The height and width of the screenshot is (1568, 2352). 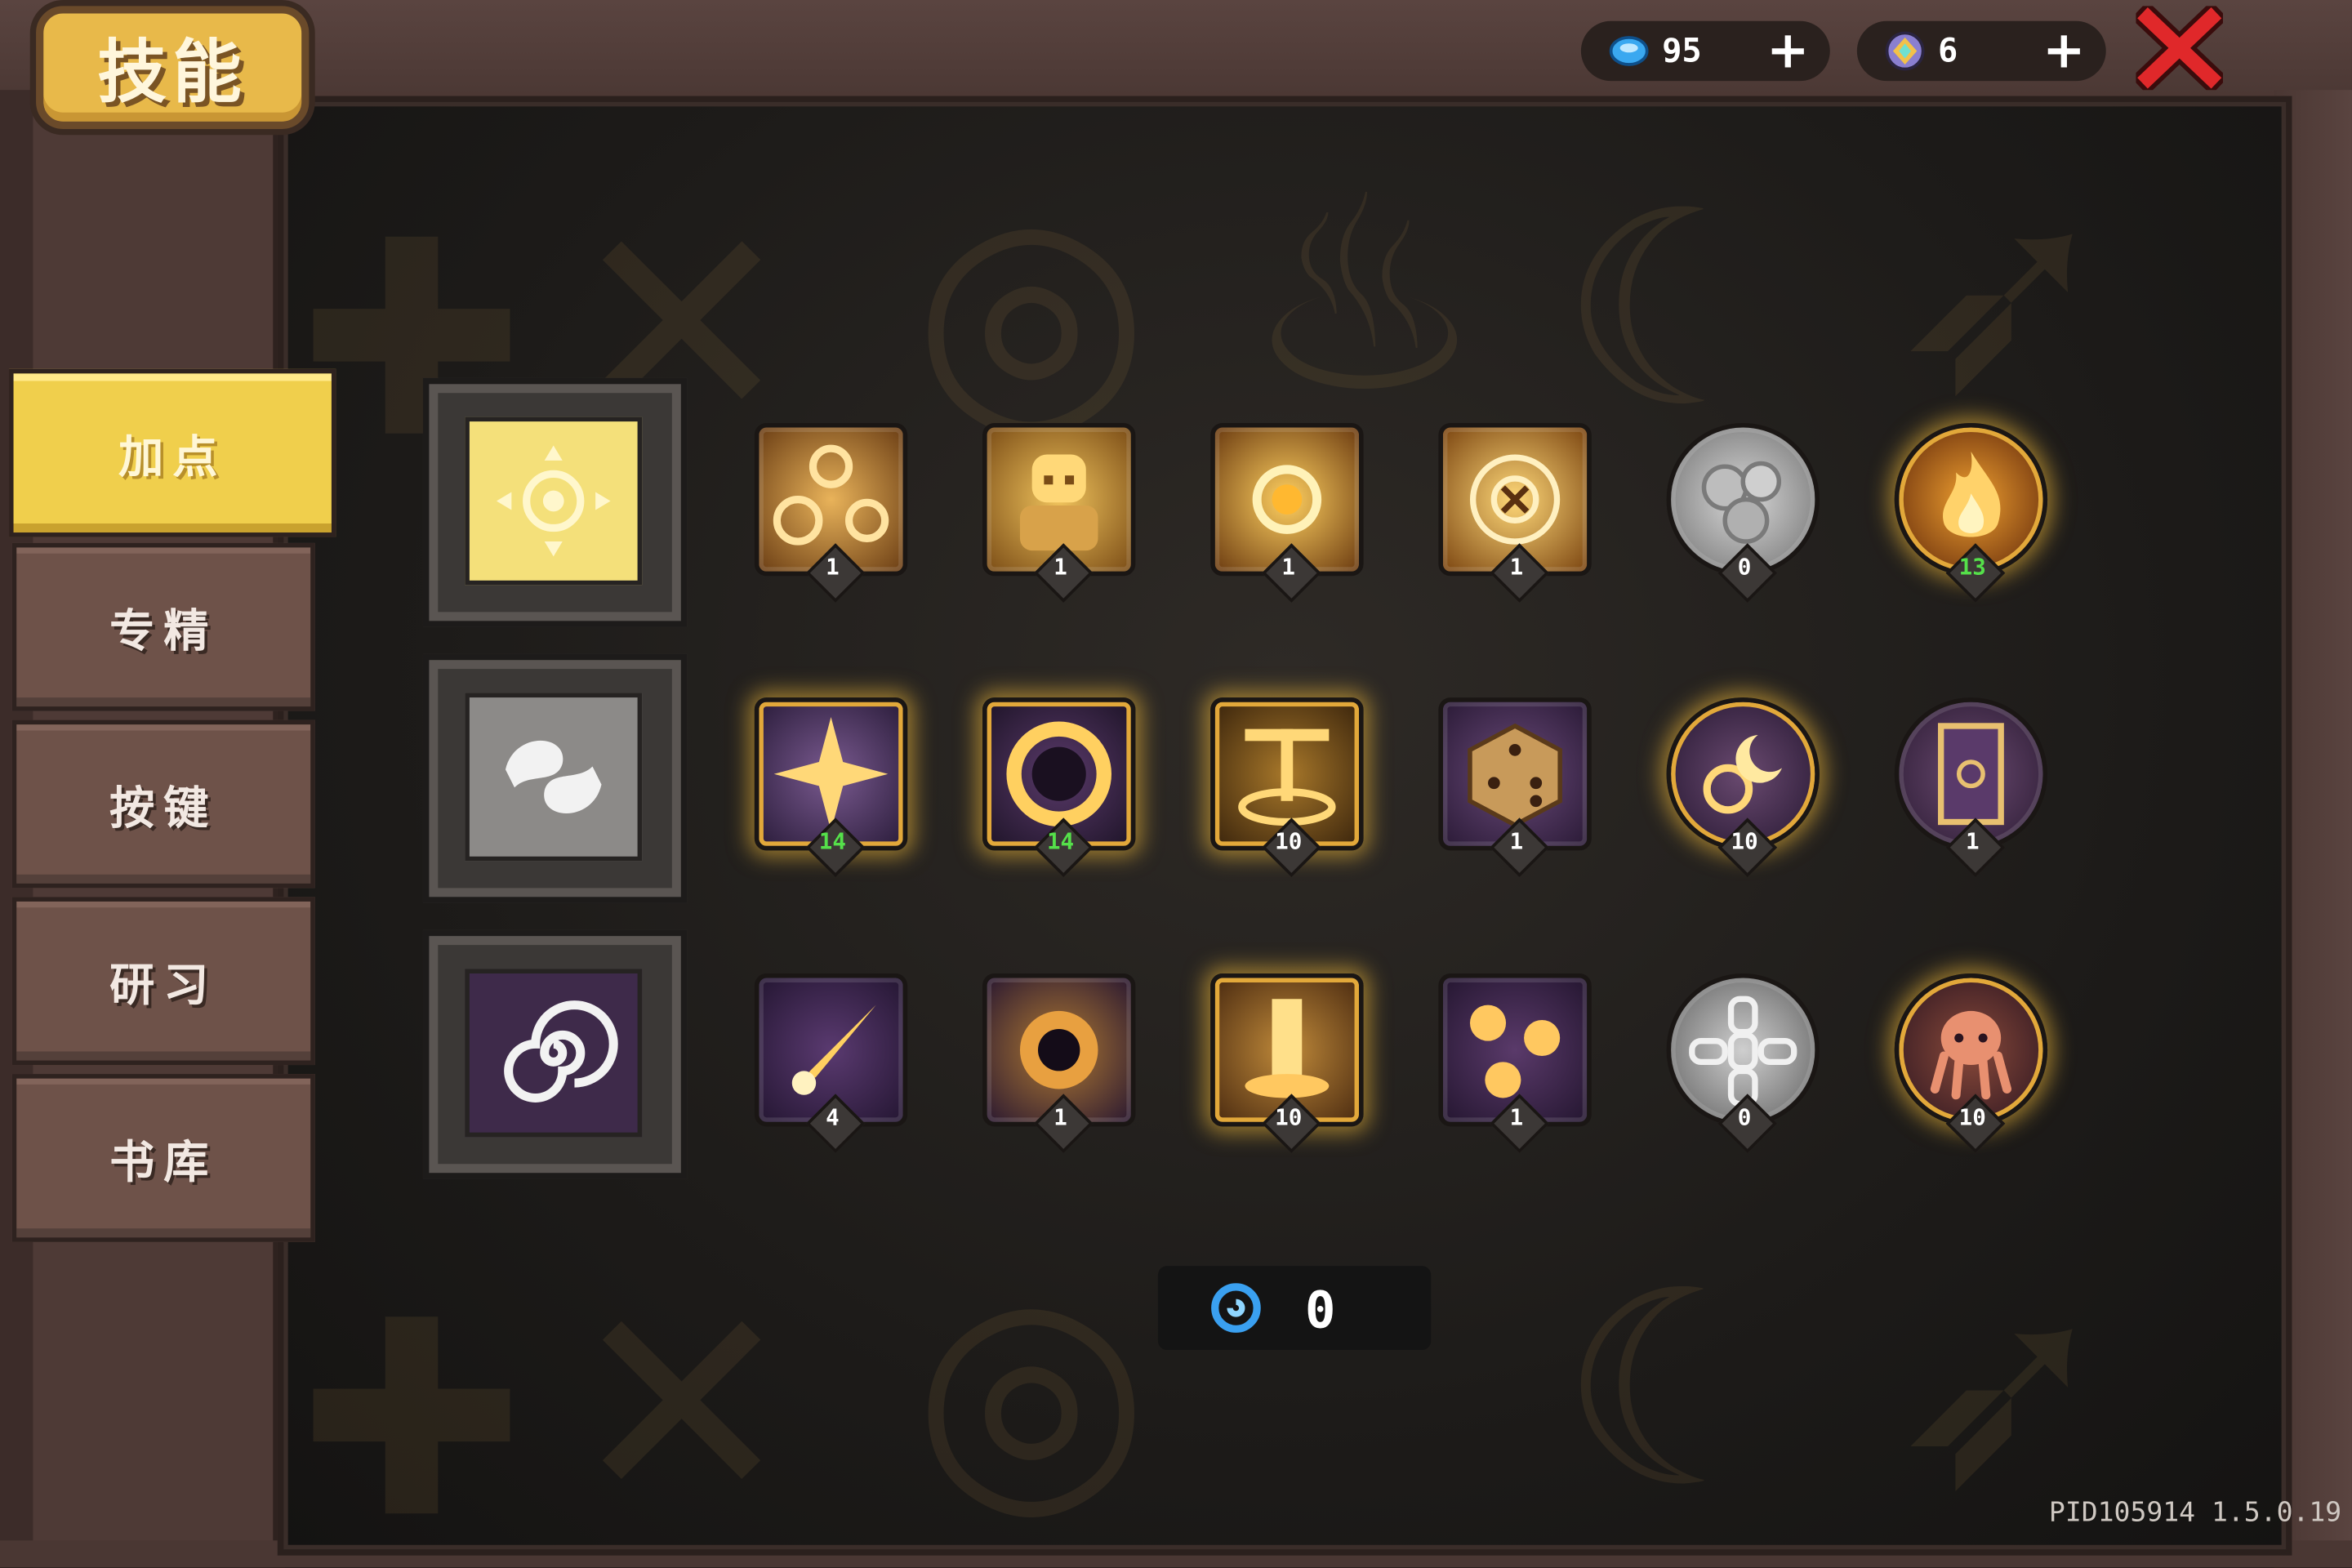 I want to click on skill-triple-orb: 1, so click(x=1515, y=1063).